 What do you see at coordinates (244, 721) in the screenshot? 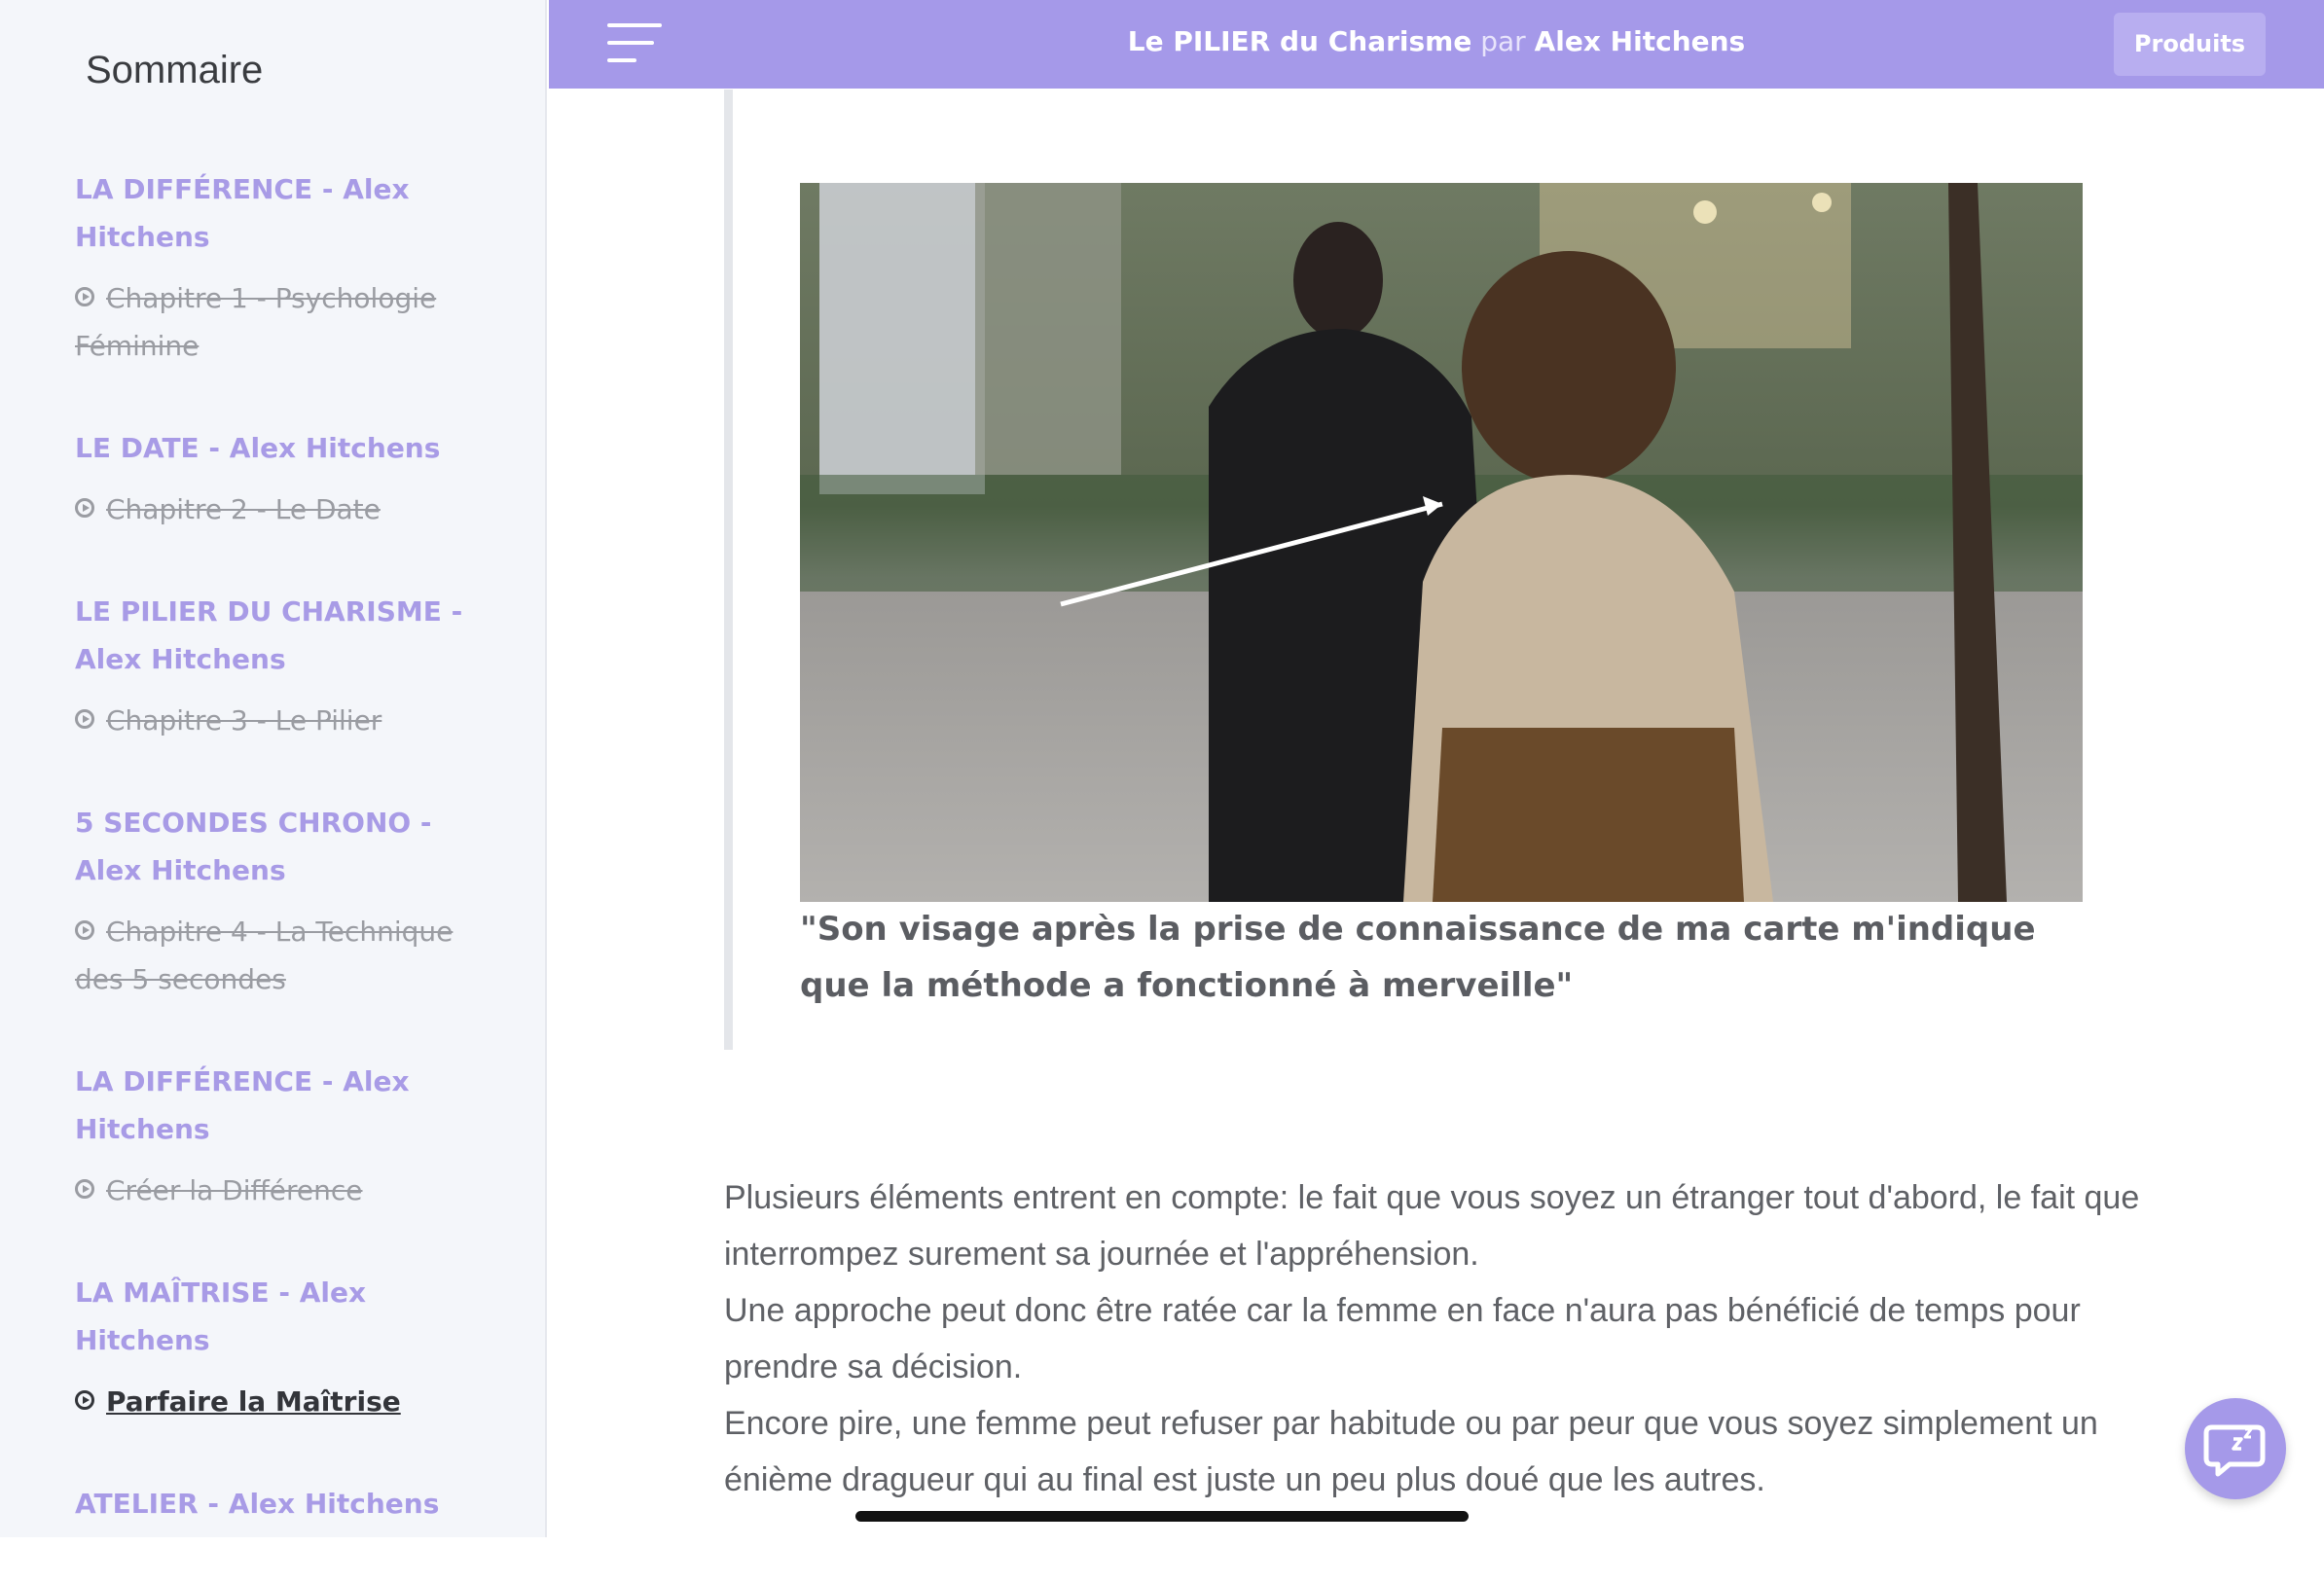
I see `chapter-label: Chapitre 3 - Le Pilier` at bounding box center [244, 721].